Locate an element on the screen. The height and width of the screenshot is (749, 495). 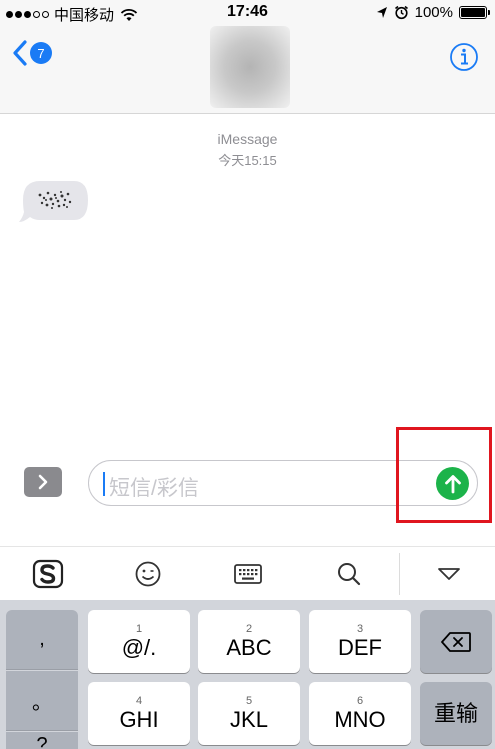
punctuation-key-question: ? is located at coordinates (42, 740).